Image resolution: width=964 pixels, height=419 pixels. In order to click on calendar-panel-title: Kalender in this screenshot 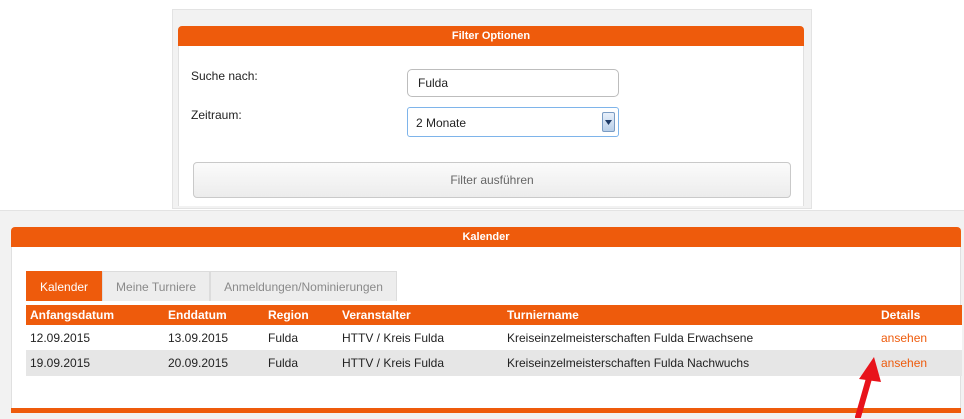, I will do `click(486, 237)`.